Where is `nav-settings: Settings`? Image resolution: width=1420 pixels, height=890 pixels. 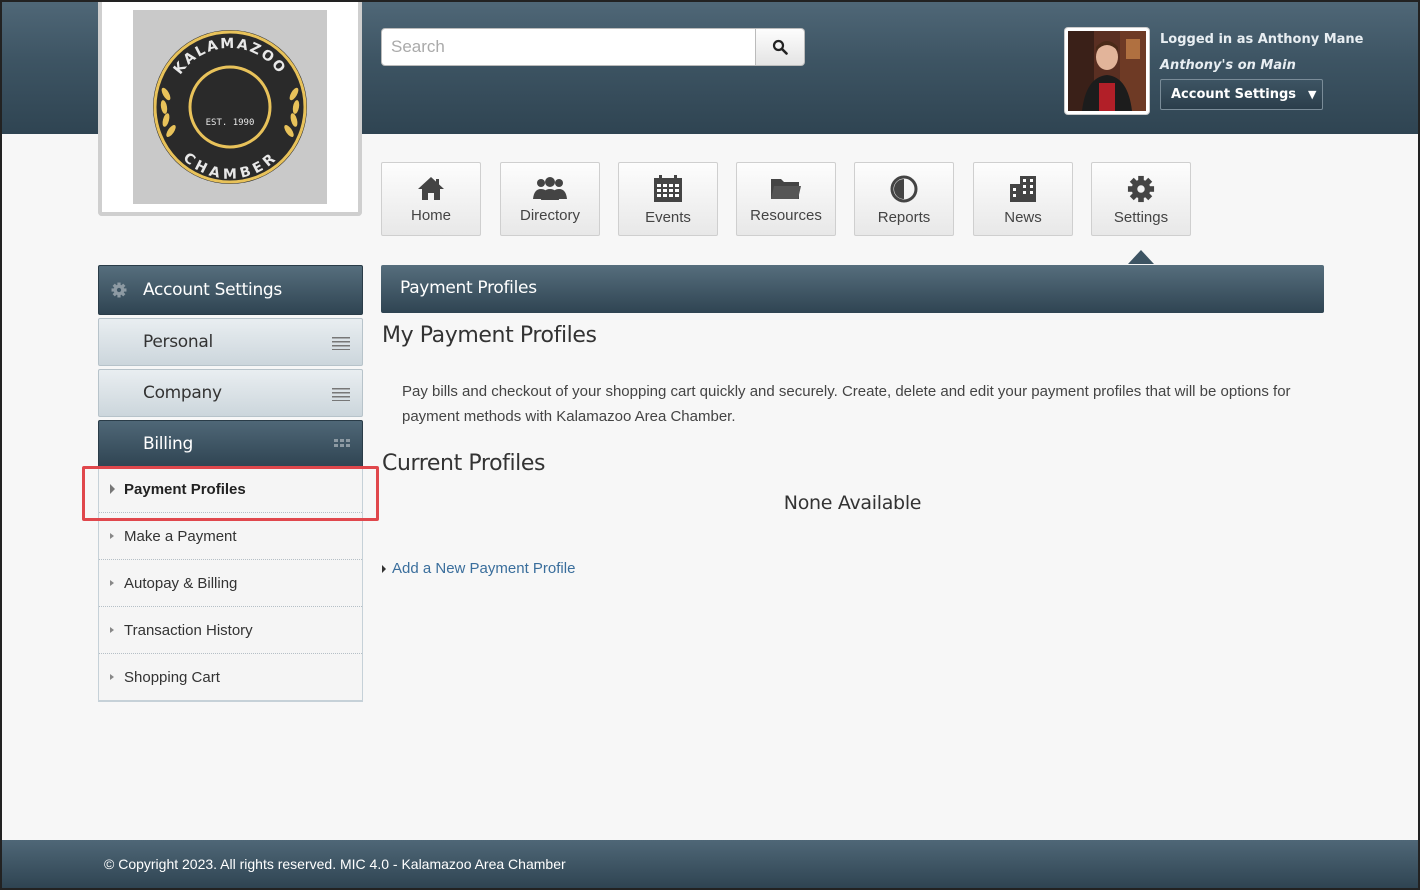 nav-settings: Settings is located at coordinates (1141, 199).